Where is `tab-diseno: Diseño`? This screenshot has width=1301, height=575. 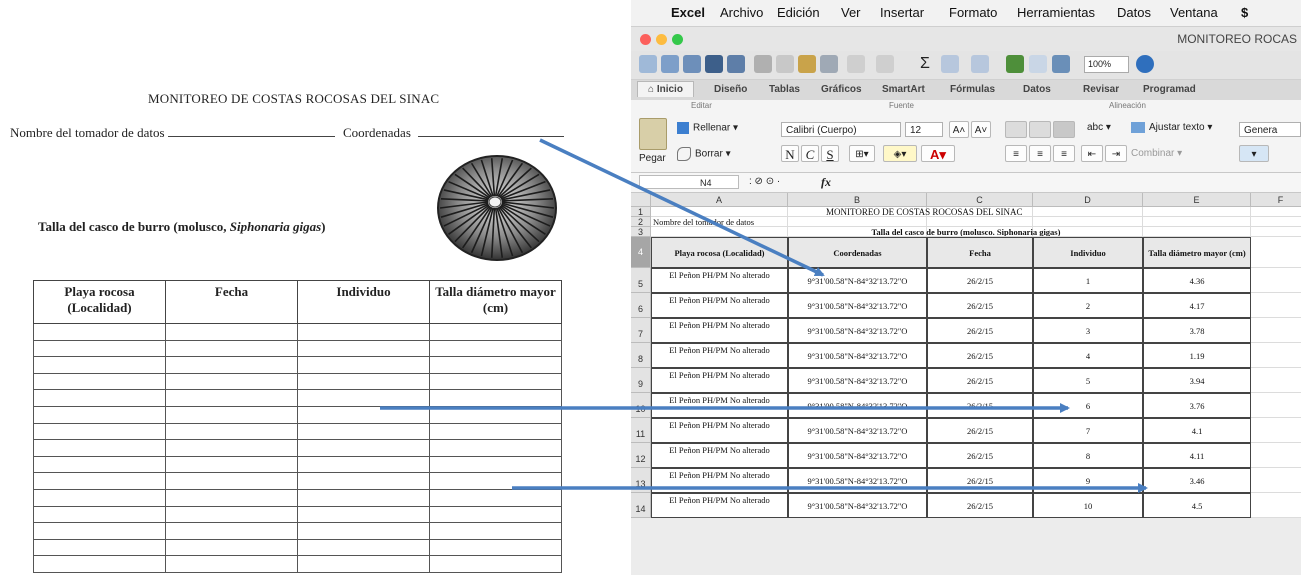
tab-diseno: Diseño is located at coordinates (730, 89).